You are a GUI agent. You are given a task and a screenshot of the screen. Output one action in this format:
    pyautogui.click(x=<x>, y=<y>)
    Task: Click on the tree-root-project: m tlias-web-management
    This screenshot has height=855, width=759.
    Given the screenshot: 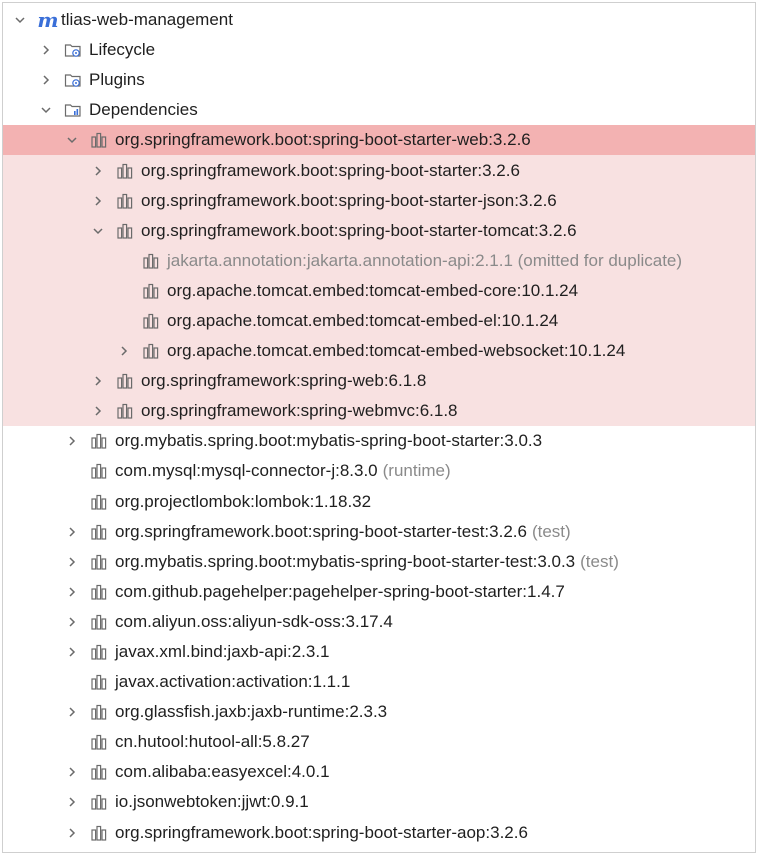 What is the action you would take?
    pyautogui.click(x=379, y=20)
    